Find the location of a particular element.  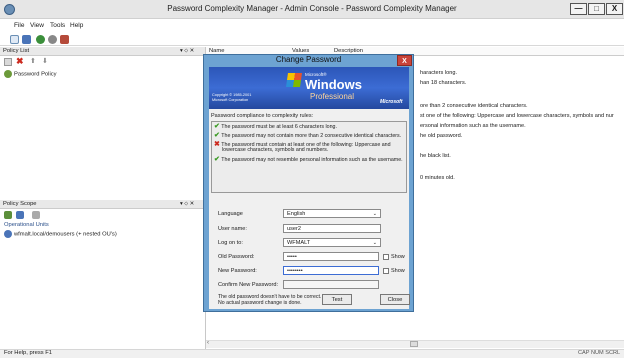

username-input: user2 is located at coordinates (332, 228).